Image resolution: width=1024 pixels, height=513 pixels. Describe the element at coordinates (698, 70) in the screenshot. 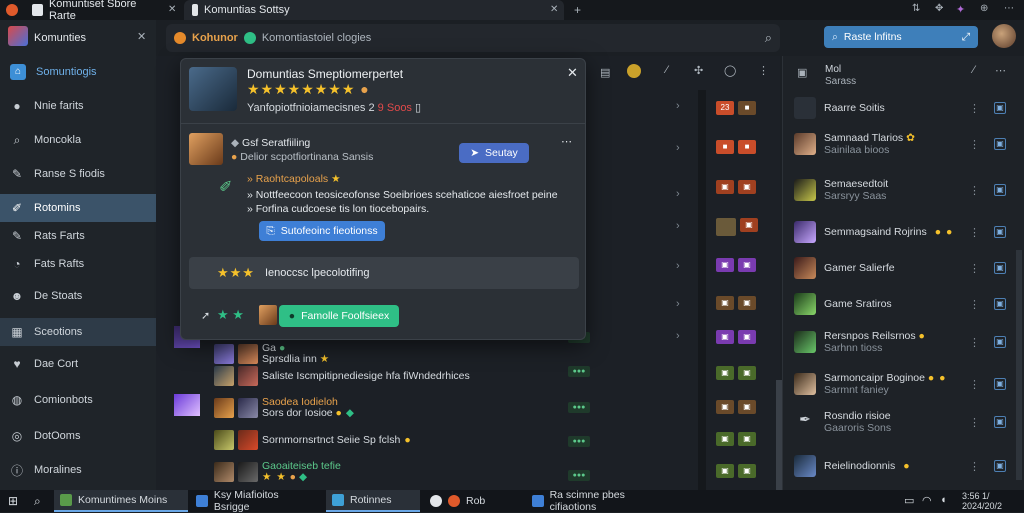

I see `puzzle-icon: ✣` at that location.